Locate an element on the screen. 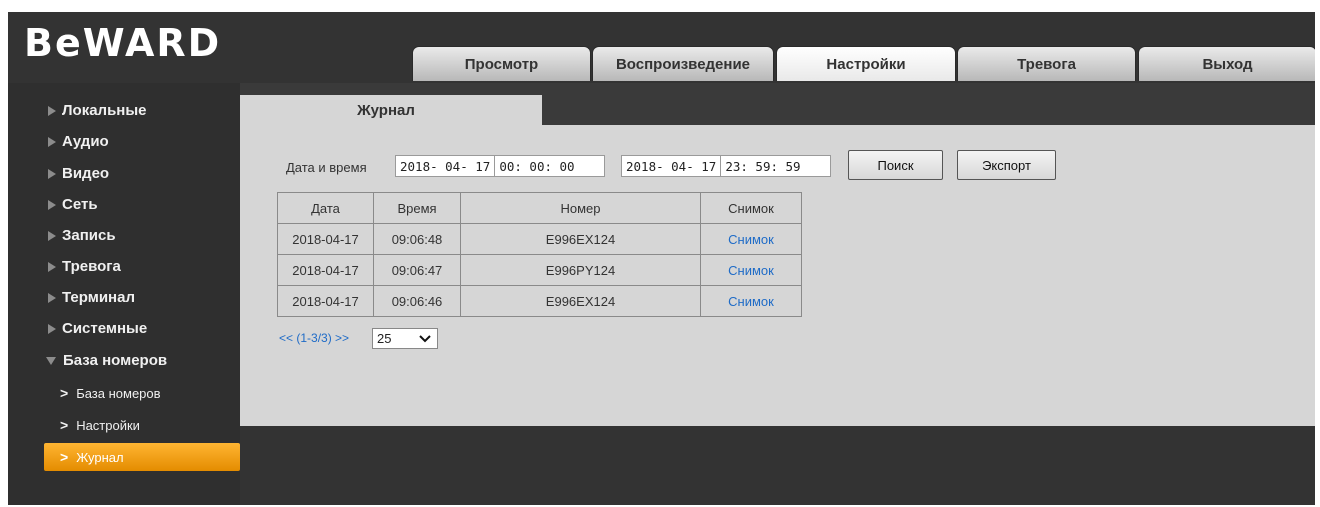  tab-playback: Воспроизведение is located at coordinates (683, 63).